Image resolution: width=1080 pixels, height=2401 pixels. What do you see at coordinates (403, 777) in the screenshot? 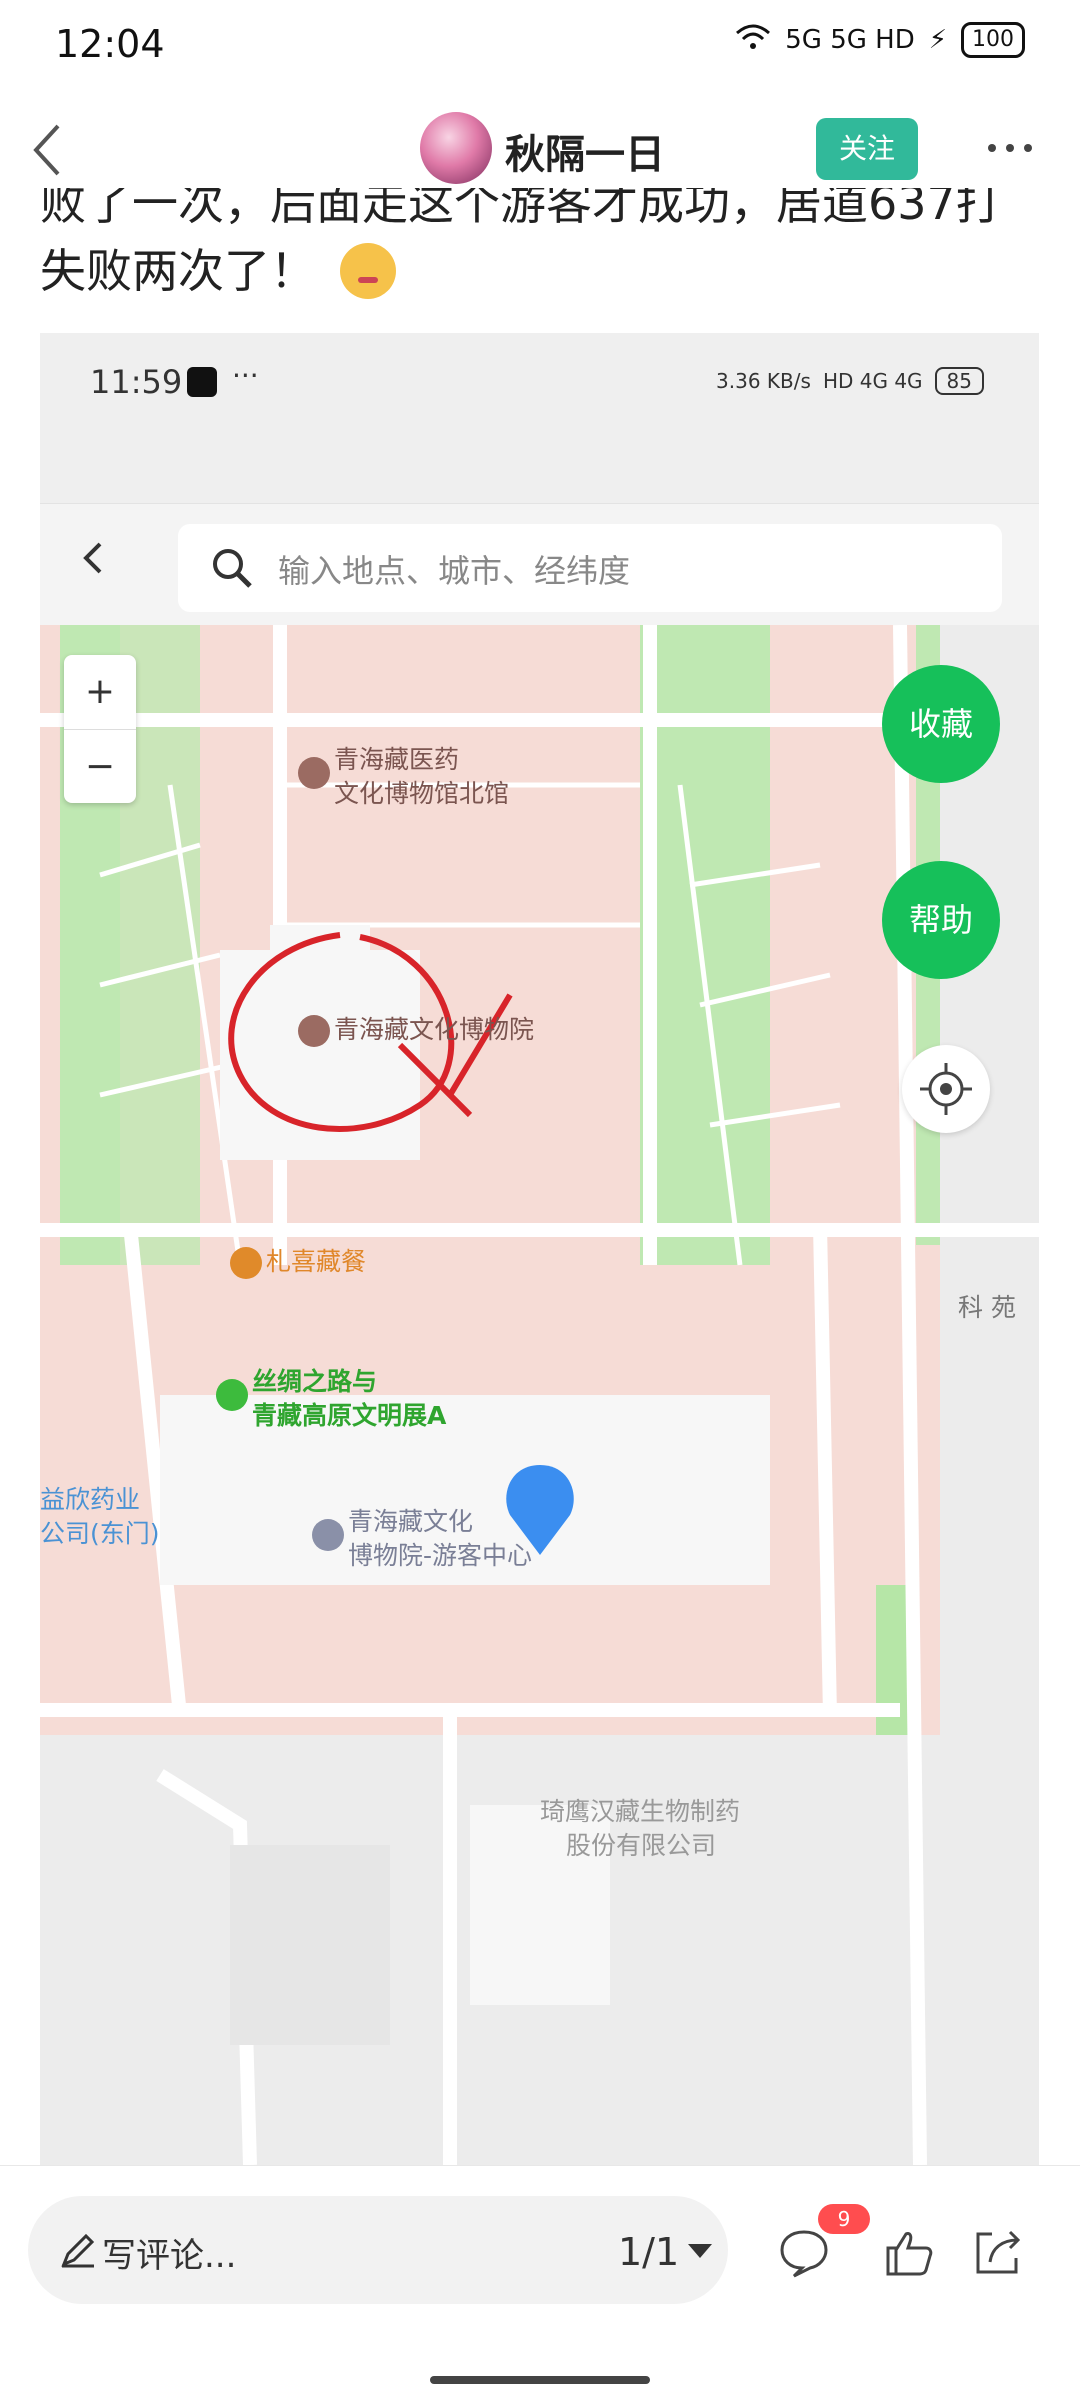
I see `poi-north-museum: 青海藏医药 文化博物馆北馆` at bounding box center [403, 777].